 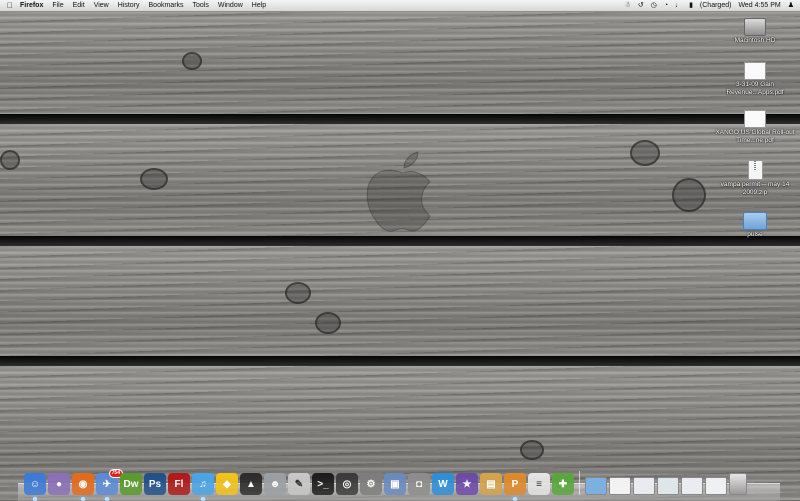 What do you see at coordinates (620, 486) in the screenshot?
I see `dock-document-stack-icon` at bounding box center [620, 486].